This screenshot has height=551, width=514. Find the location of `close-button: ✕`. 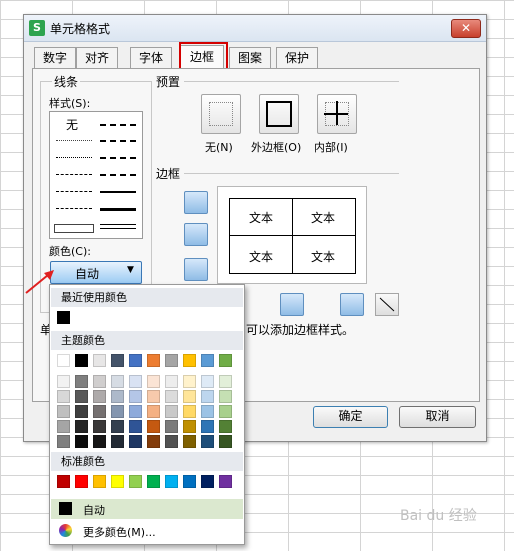

close-button: ✕ is located at coordinates (466, 28).